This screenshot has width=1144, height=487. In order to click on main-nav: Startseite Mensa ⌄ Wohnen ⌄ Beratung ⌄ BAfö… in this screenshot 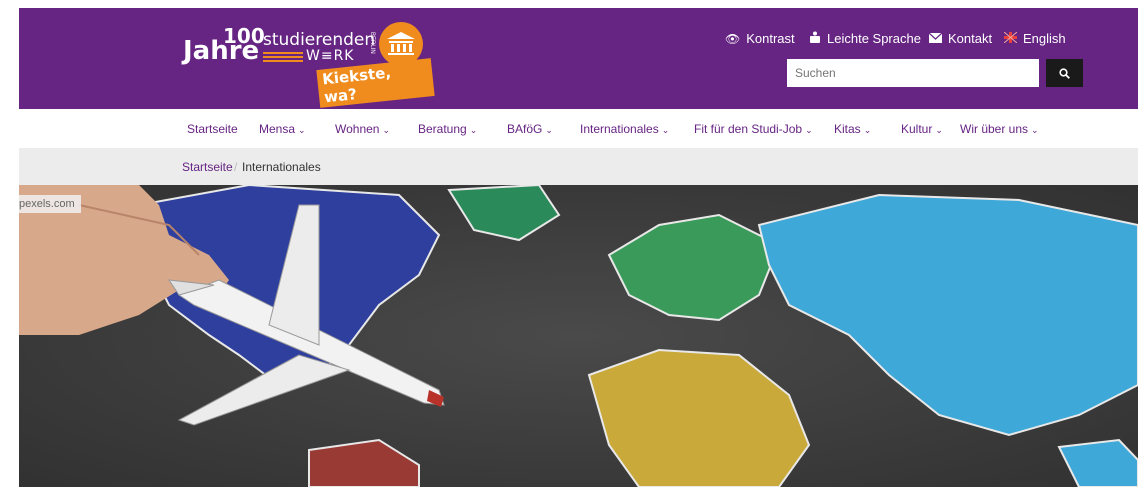, I will do `click(572, 129)`.